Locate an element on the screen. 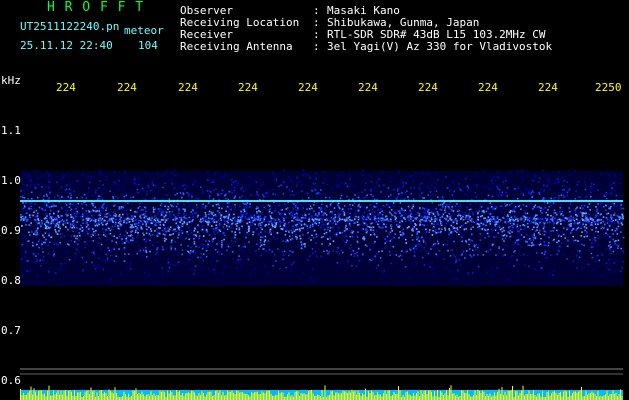 Image resolution: width=629 pixels, height=400 pixels. program-title: H R O F F T is located at coordinates (96, 7).